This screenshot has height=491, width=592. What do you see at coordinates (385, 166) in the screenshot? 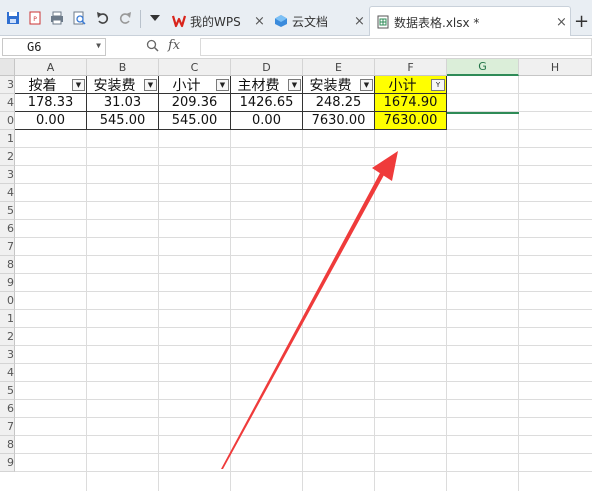
I see `arrow-head` at bounding box center [385, 166].